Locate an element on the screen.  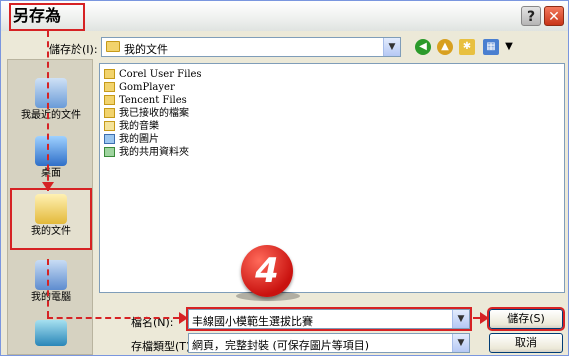
save-in-dropdown: 我的文件 ▼ is located at coordinates (251, 47).